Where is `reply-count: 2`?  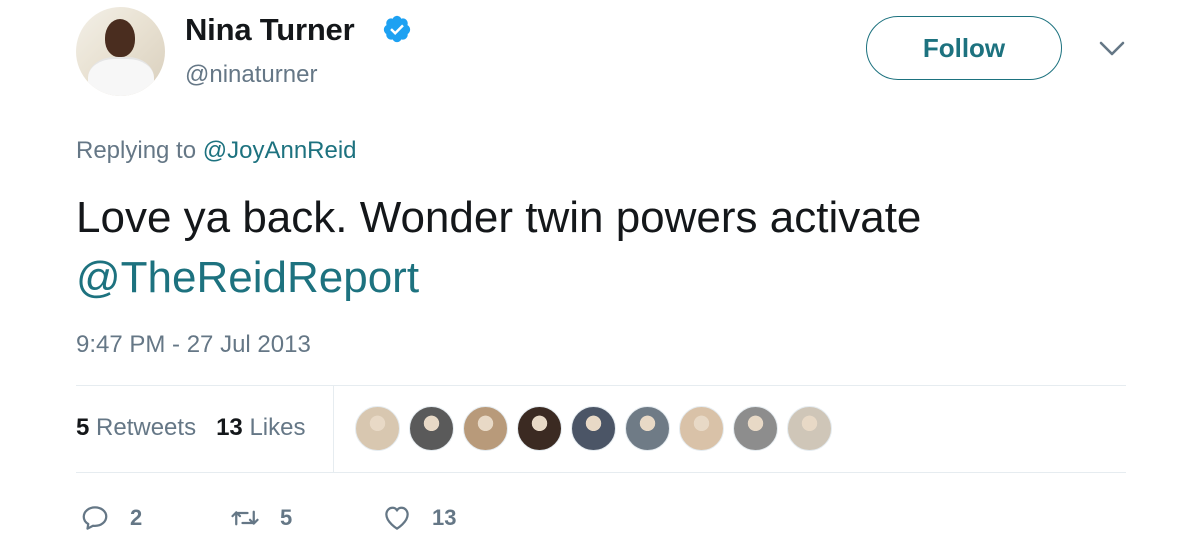
reply-count: 2 is located at coordinates (136, 517).